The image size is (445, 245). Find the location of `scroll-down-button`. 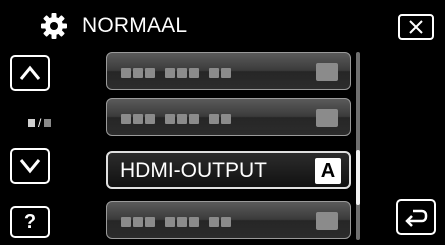

scroll-down-button is located at coordinates (30, 166).